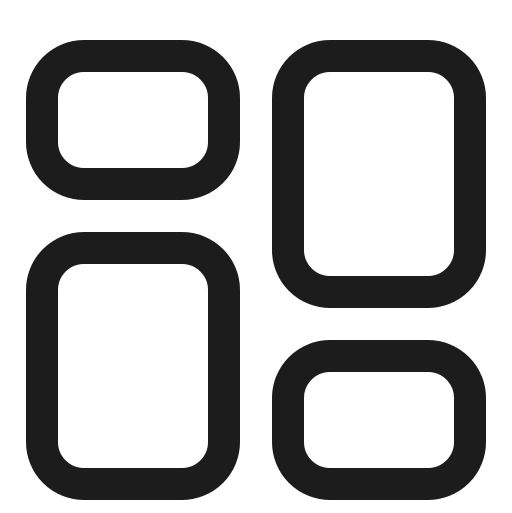 This screenshot has width=512, height=513. What do you see at coordinates (379, 420) in the screenshot?
I see `grid-tile-bottom-right` at bounding box center [379, 420].